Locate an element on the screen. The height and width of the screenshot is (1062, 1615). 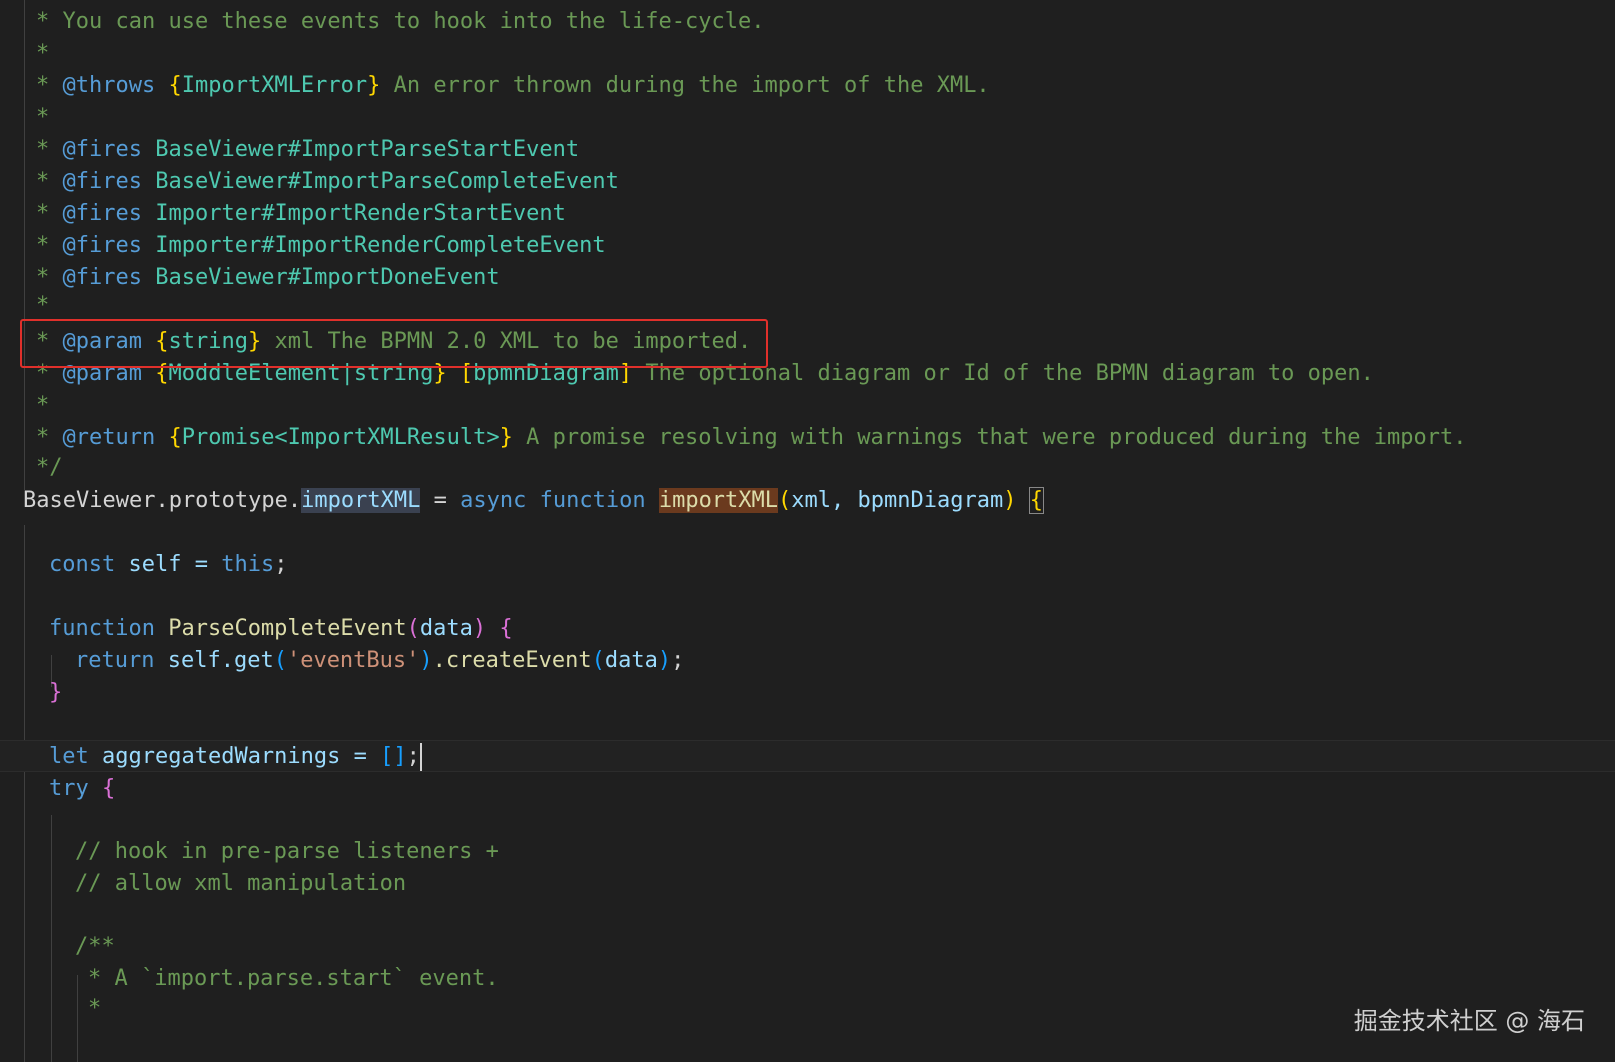
code-line: function ParseCompleteEvent(data) { is located at coordinates (832, 629).